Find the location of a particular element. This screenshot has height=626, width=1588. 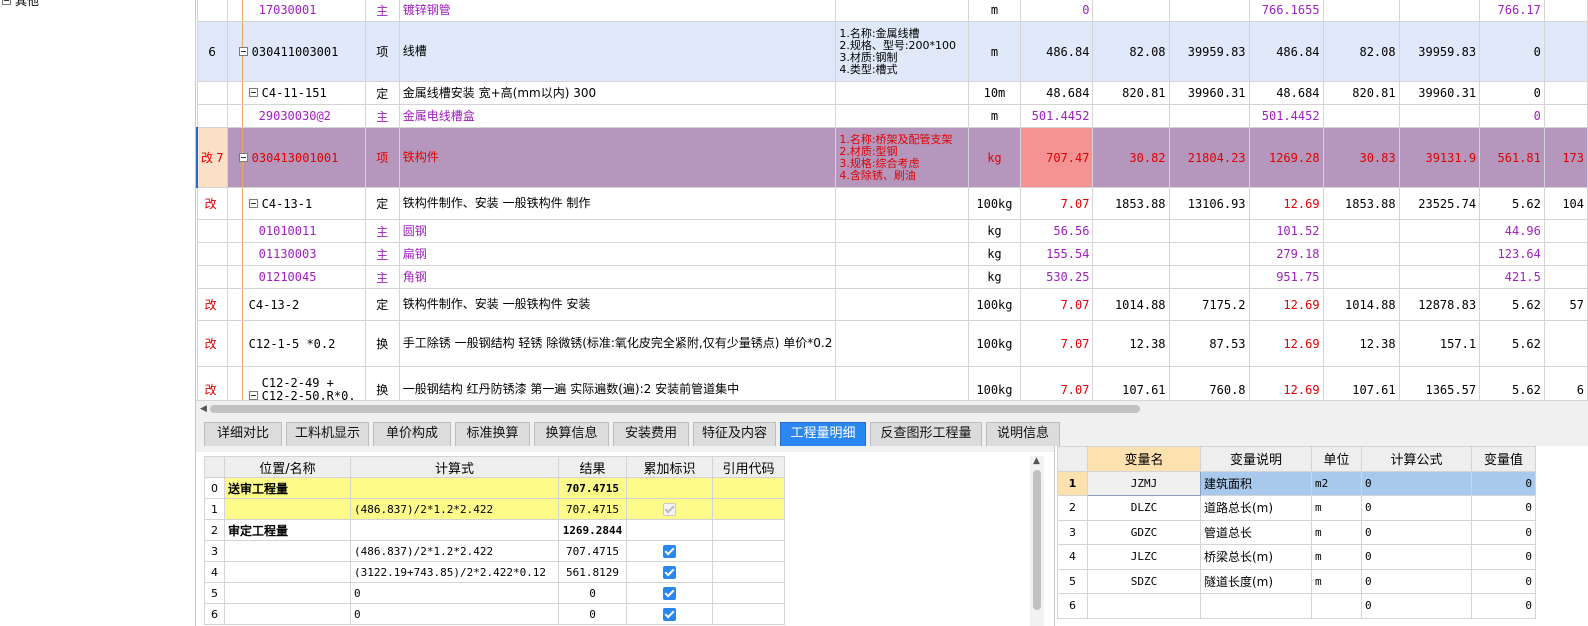

value-cell-6: 39131.9 is located at coordinates (1439, 157).